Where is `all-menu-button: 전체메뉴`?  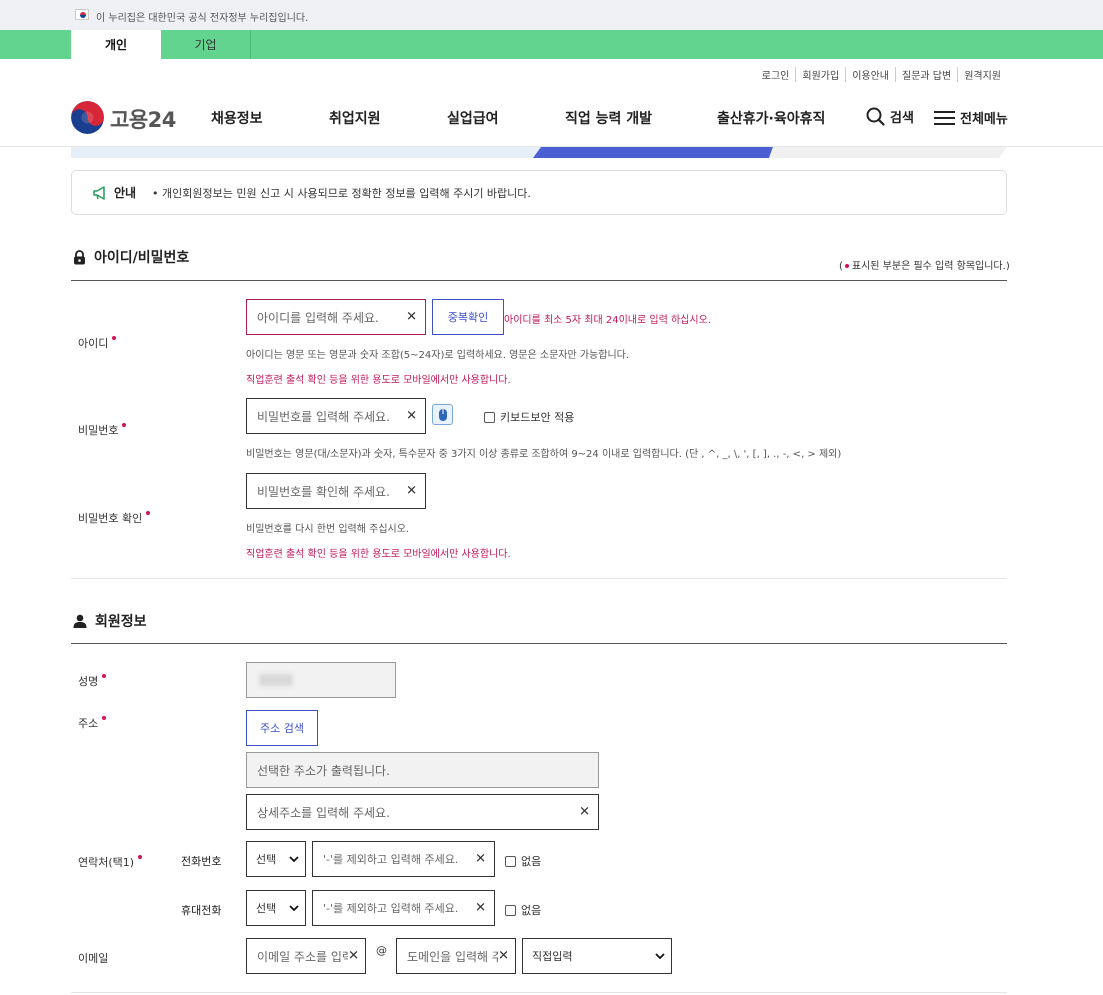
all-menu-button: 전체메뉴 is located at coordinates (971, 117).